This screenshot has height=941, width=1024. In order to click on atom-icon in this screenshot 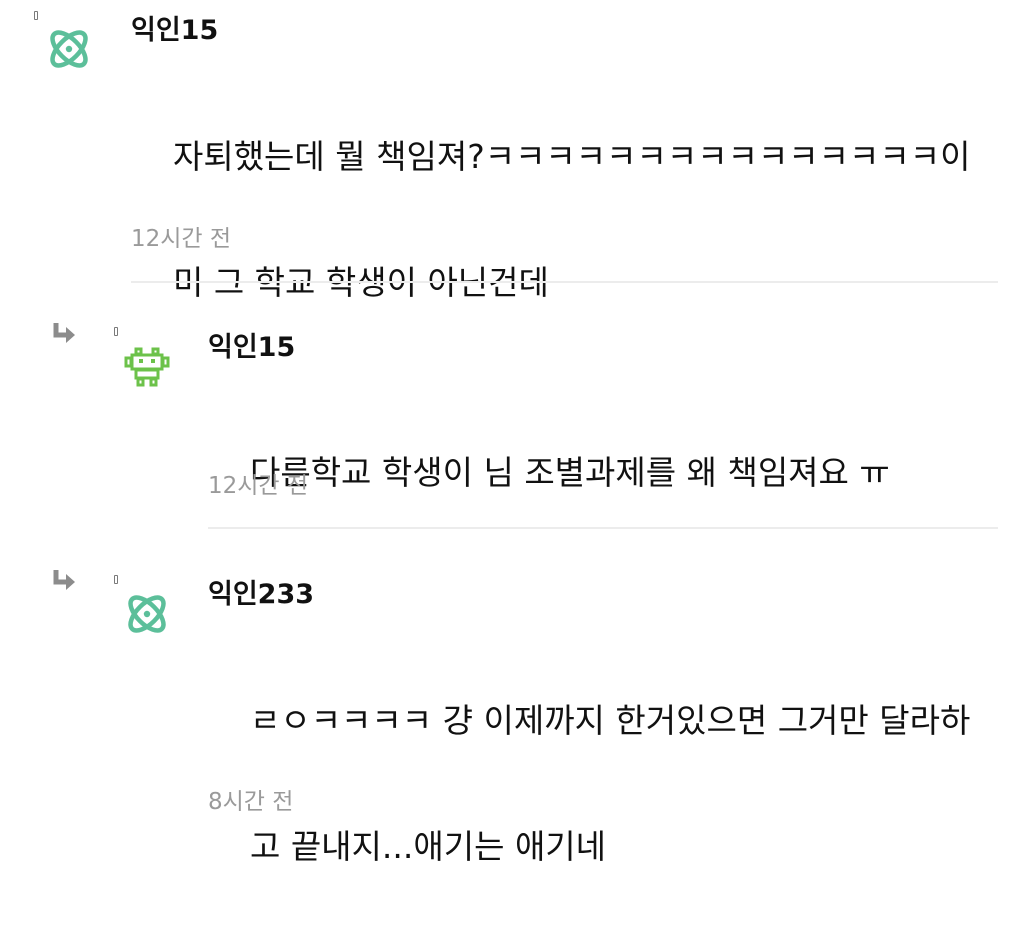, I will do `click(147, 614)`.